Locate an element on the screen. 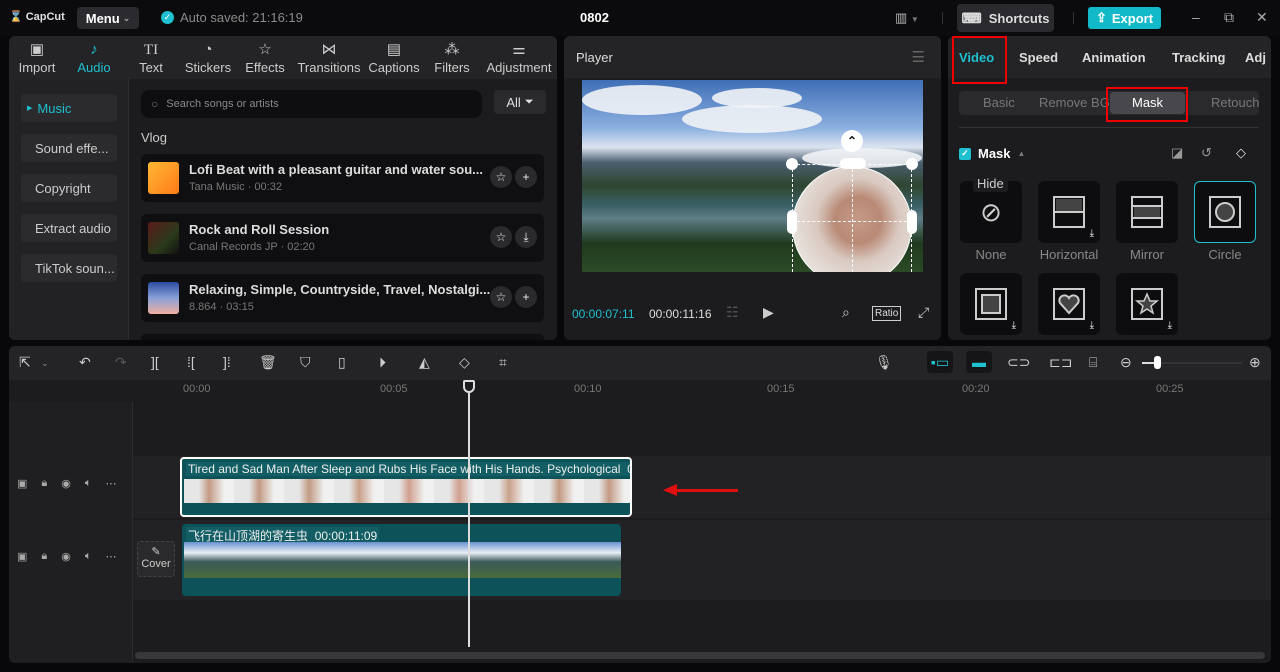  timecode-grid-icon: ☷ is located at coordinates (732, 312).